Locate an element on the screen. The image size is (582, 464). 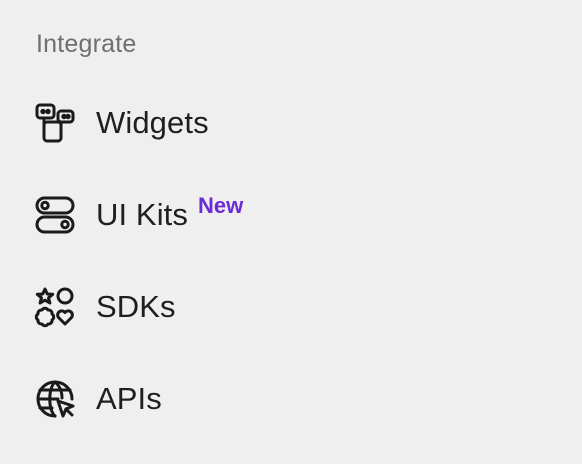
menu-item-apis: APIs is located at coordinates (98, 399).